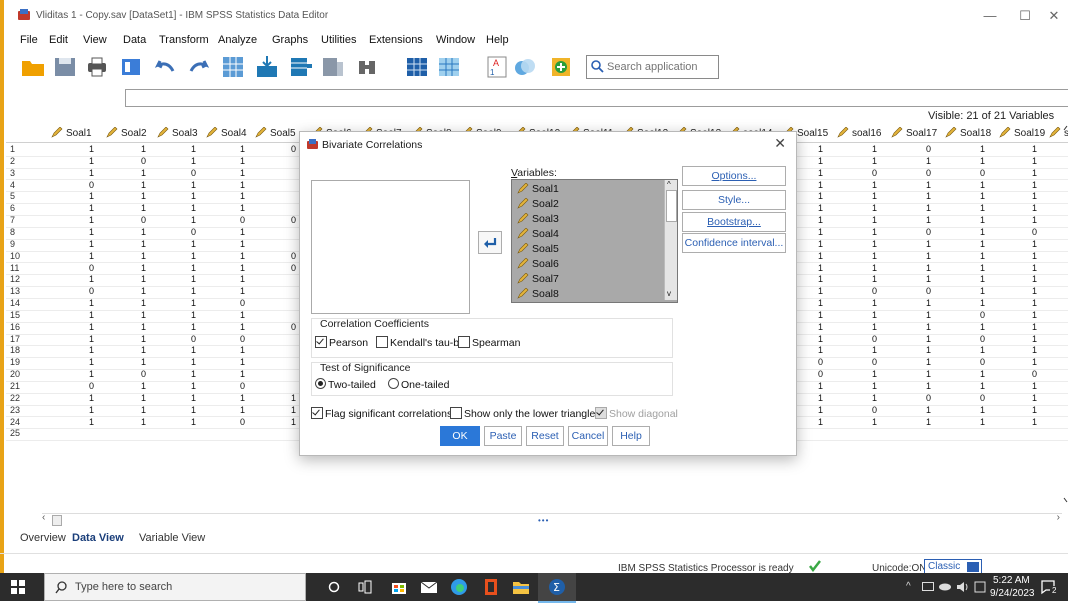 The width and height of the screenshot is (1068, 603). I want to click on use-sets-icon, so click(525, 67).